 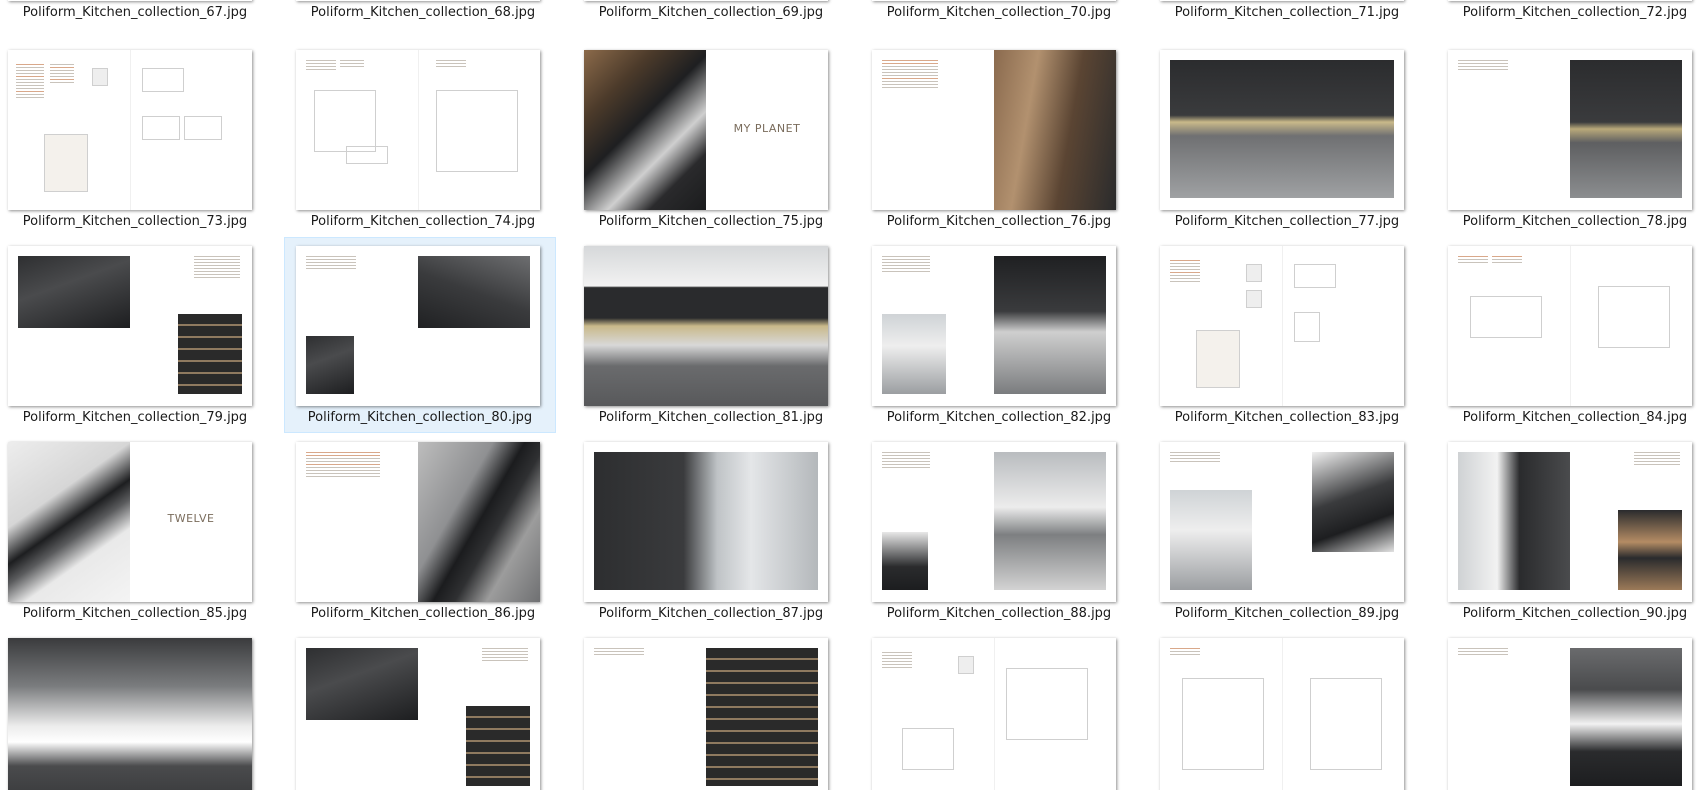 I want to click on file-item: Poliform_Kitchen_collection_69.jpg, so click(x=711, y=15).